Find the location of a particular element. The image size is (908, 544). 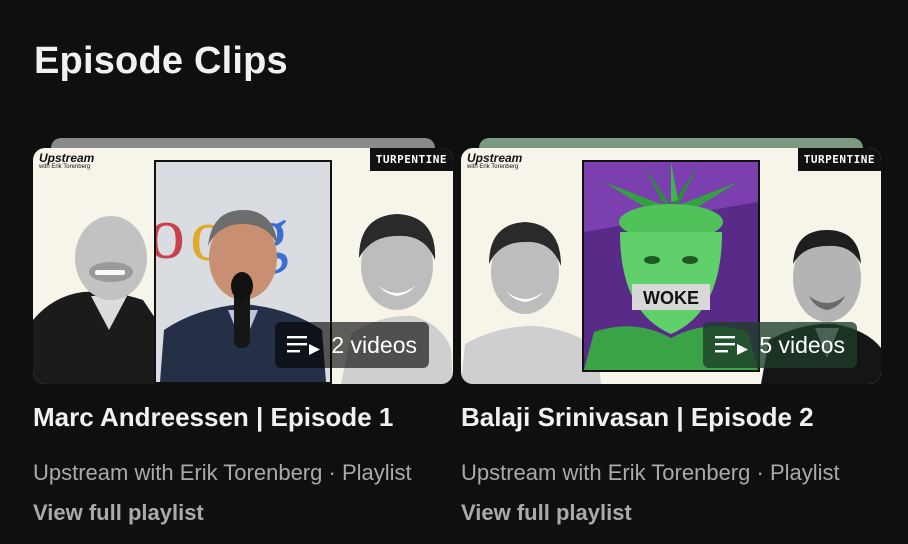

playlist-title: Marc Andreessen | Episode 1 is located at coordinates (213, 417).